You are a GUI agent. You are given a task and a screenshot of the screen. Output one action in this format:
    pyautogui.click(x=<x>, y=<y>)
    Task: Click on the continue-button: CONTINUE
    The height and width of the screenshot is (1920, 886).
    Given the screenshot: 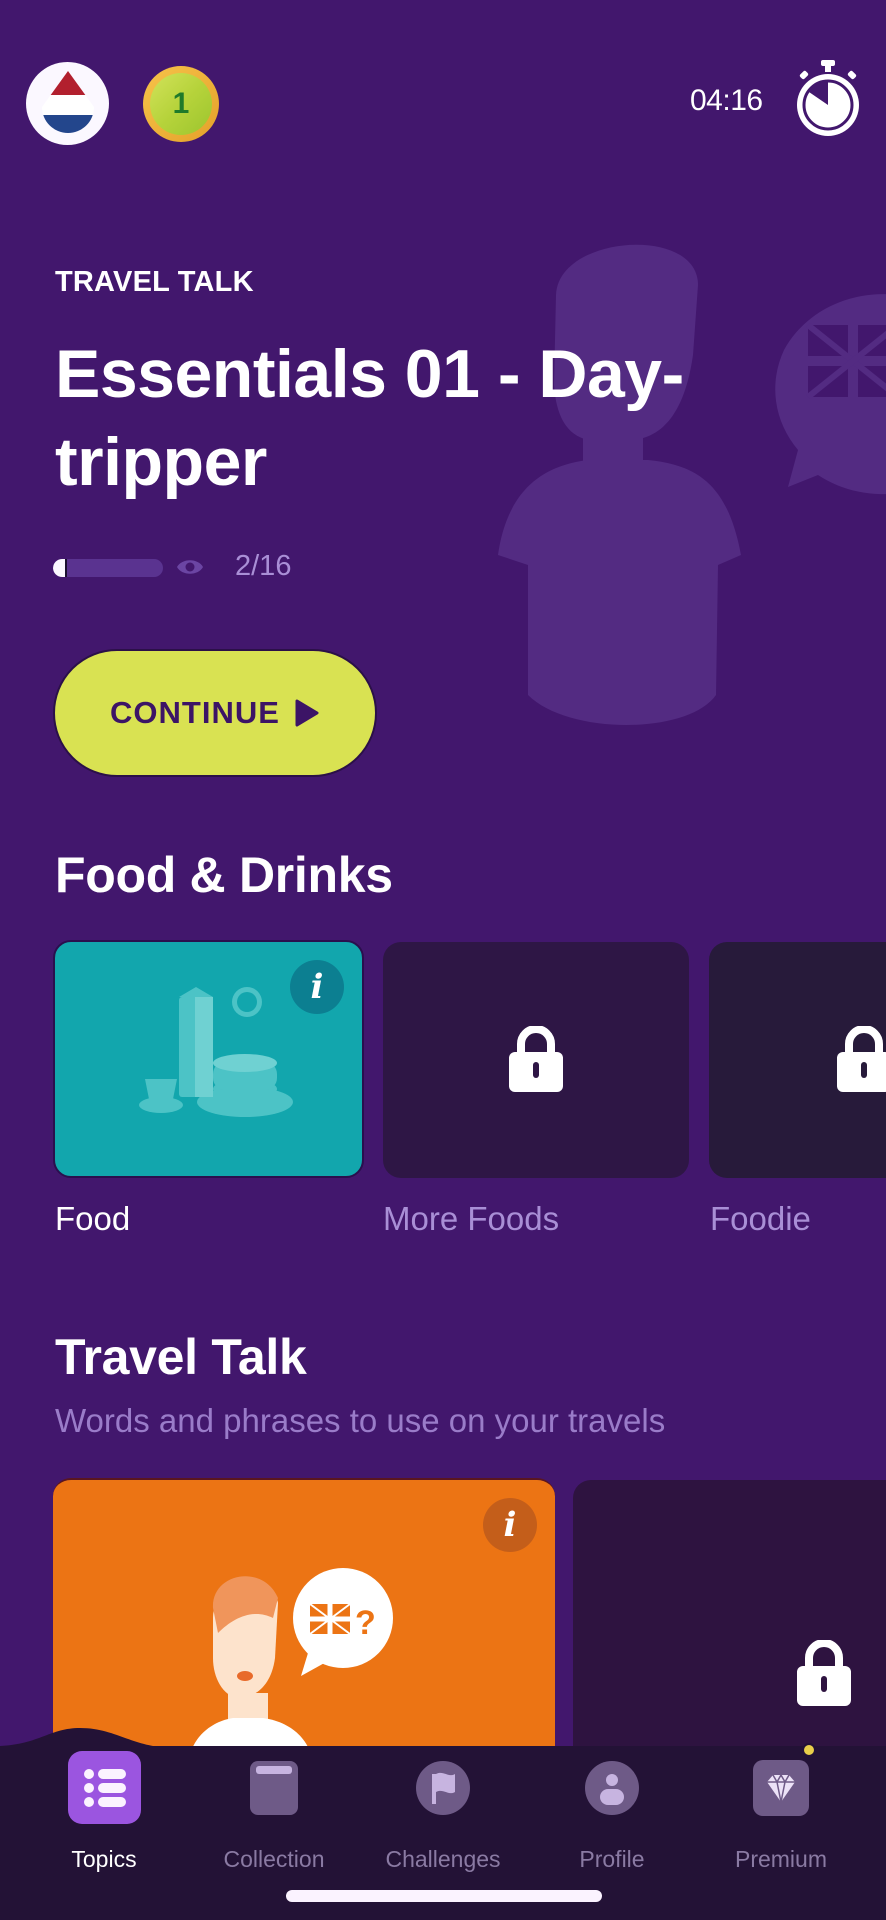 What is the action you would take?
    pyautogui.click(x=215, y=713)
    